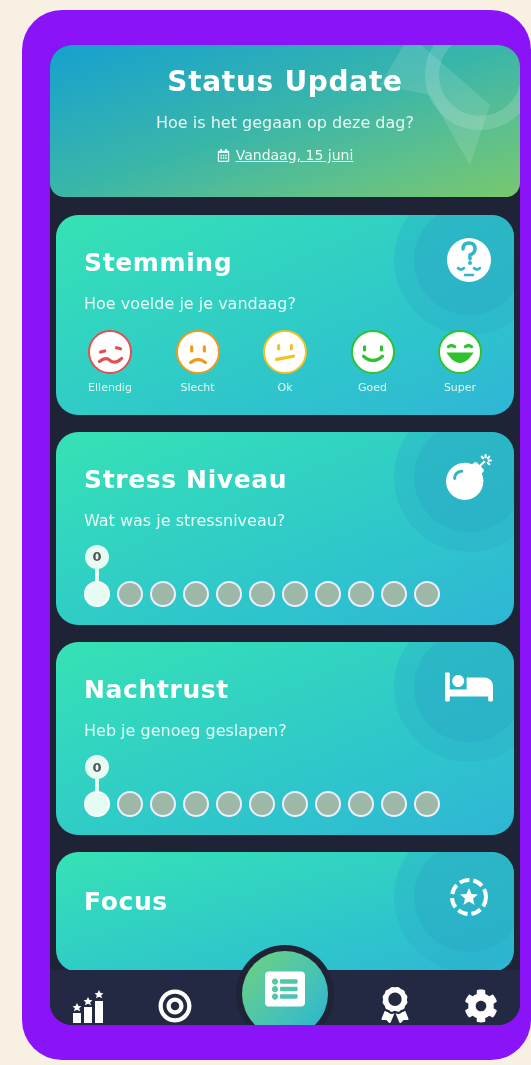  Describe the element at coordinates (469, 260) in the screenshot. I see `question-face-icon` at that location.